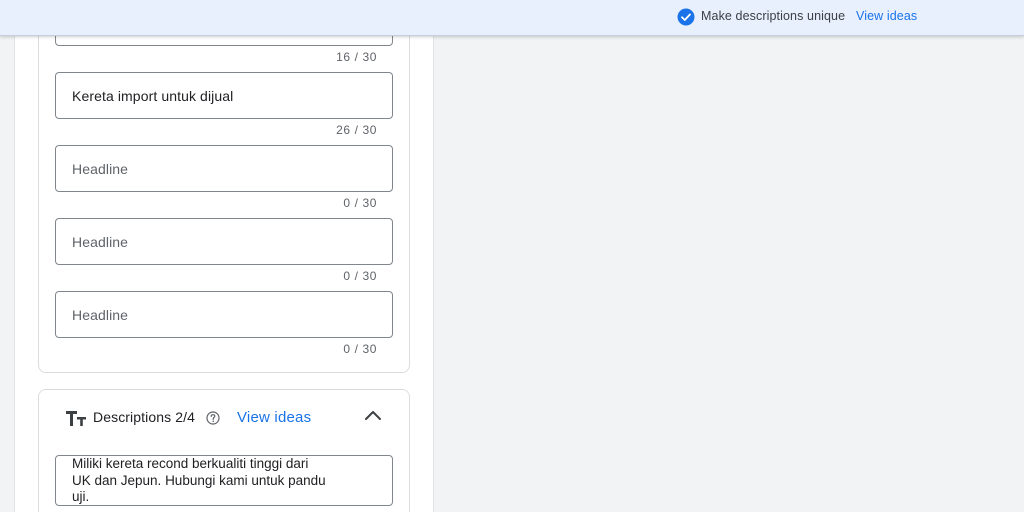 The image size is (1024, 512). Describe the element at coordinates (224, 314) in the screenshot. I see `headline-field-5: Headline` at that location.